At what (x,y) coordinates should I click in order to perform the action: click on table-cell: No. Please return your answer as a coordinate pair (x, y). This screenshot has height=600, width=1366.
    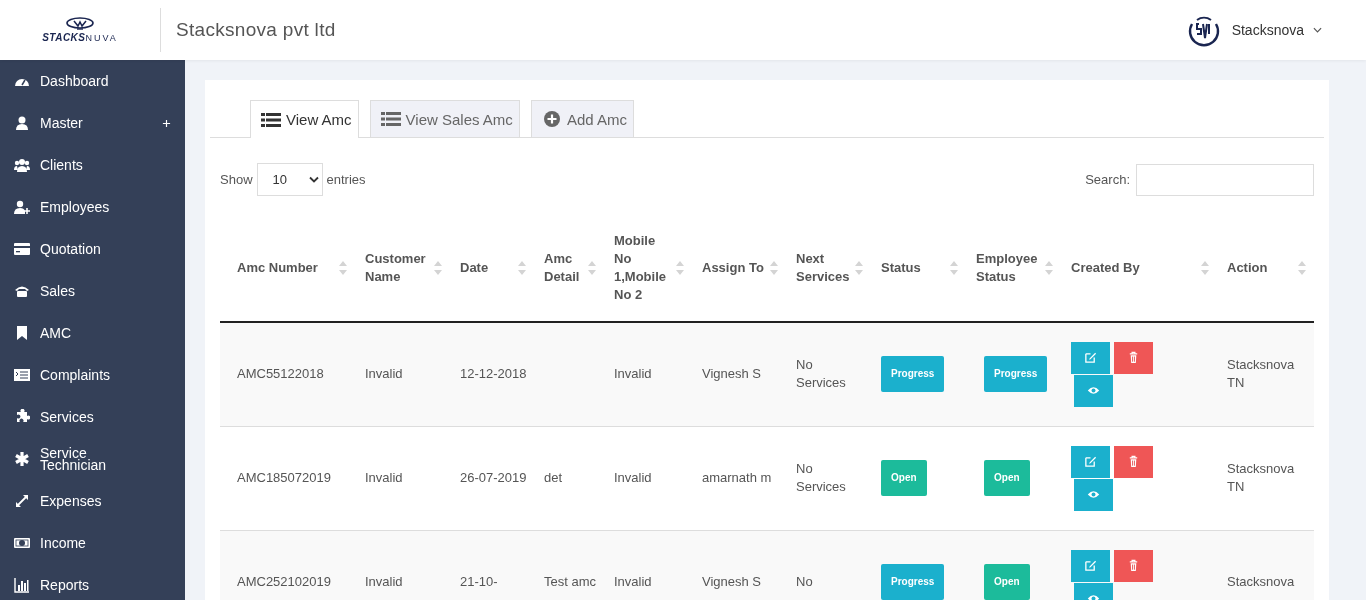
    Looking at the image, I should click on (828, 565).